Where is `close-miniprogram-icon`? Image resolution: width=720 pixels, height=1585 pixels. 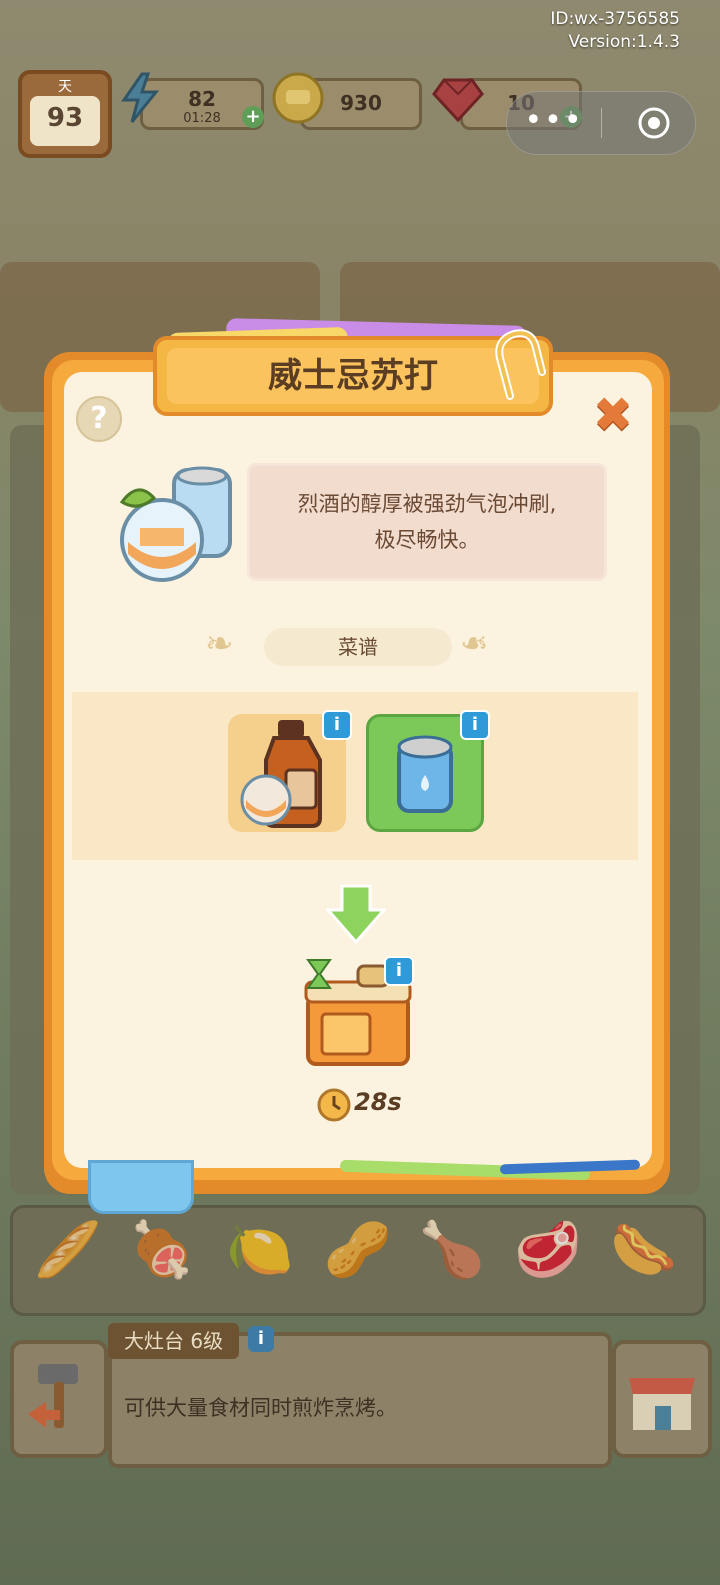 close-miniprogram-icon is located at coordinates (654, 123).